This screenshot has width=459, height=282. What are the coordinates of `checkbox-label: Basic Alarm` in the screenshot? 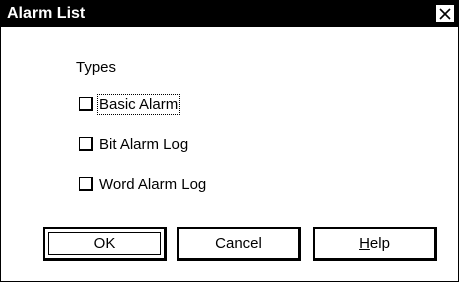 It's located at (138, 104).